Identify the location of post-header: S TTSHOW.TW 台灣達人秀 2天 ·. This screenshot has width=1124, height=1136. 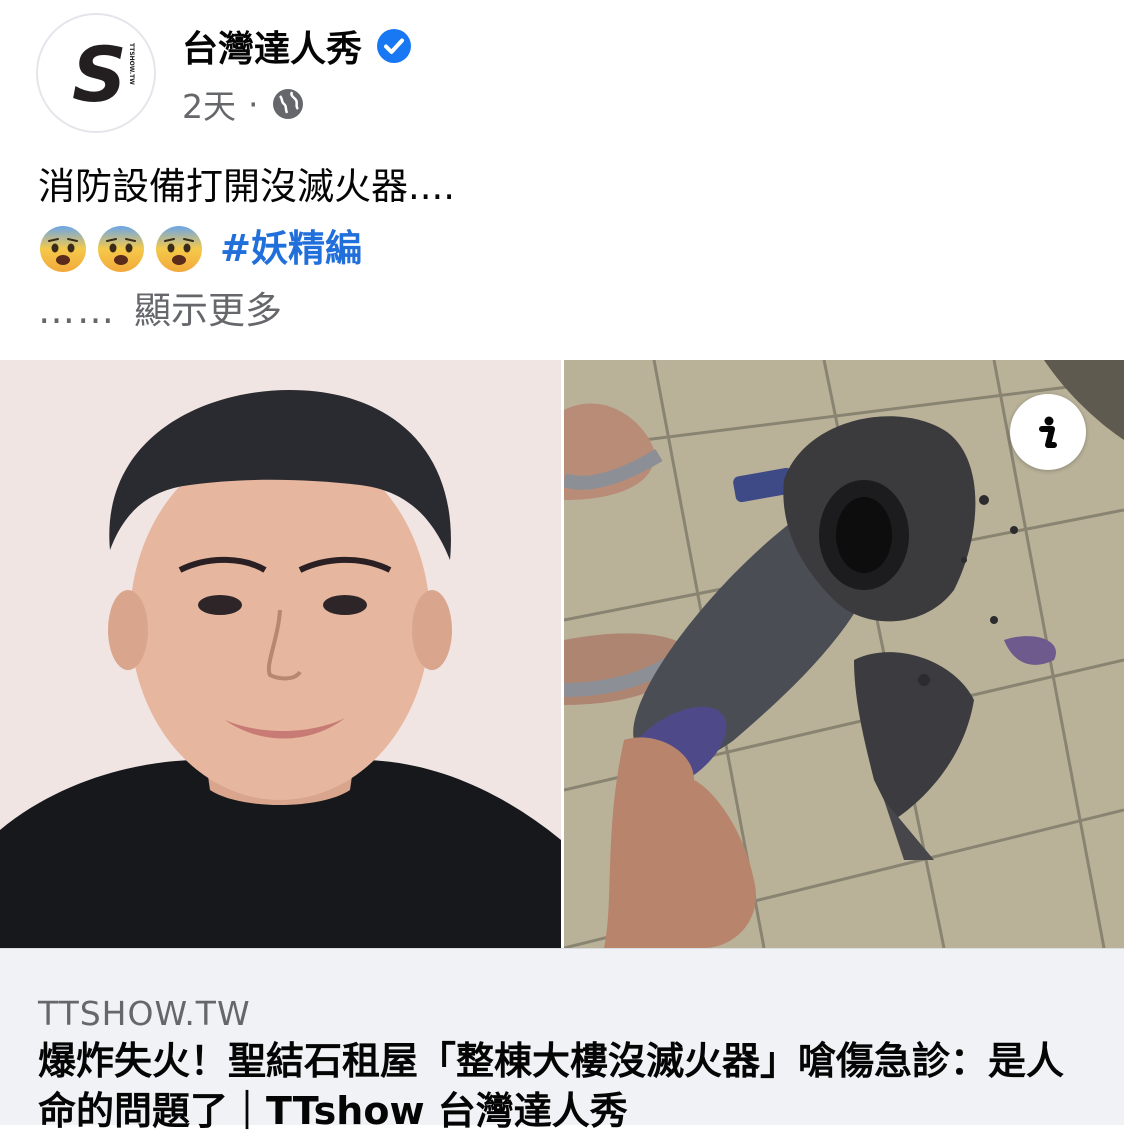
(562, 70).